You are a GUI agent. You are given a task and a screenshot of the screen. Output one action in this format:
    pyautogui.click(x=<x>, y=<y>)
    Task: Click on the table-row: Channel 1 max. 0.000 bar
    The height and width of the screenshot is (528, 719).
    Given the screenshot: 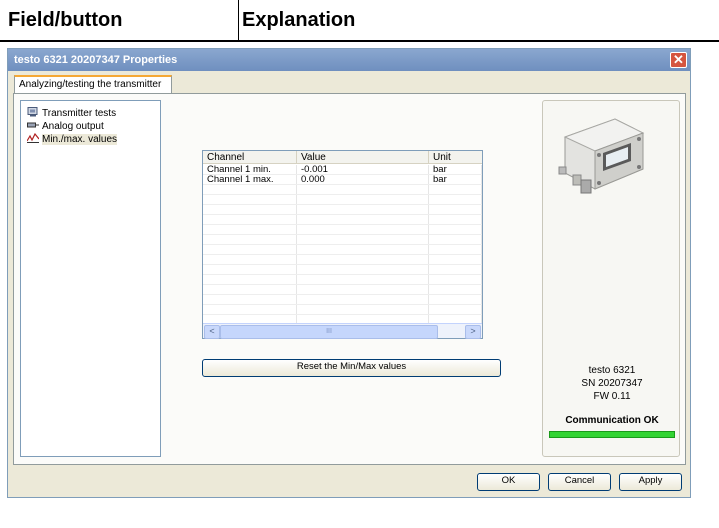 What is the action you would take?
    pyautogui.click(x=342, y=180)
    